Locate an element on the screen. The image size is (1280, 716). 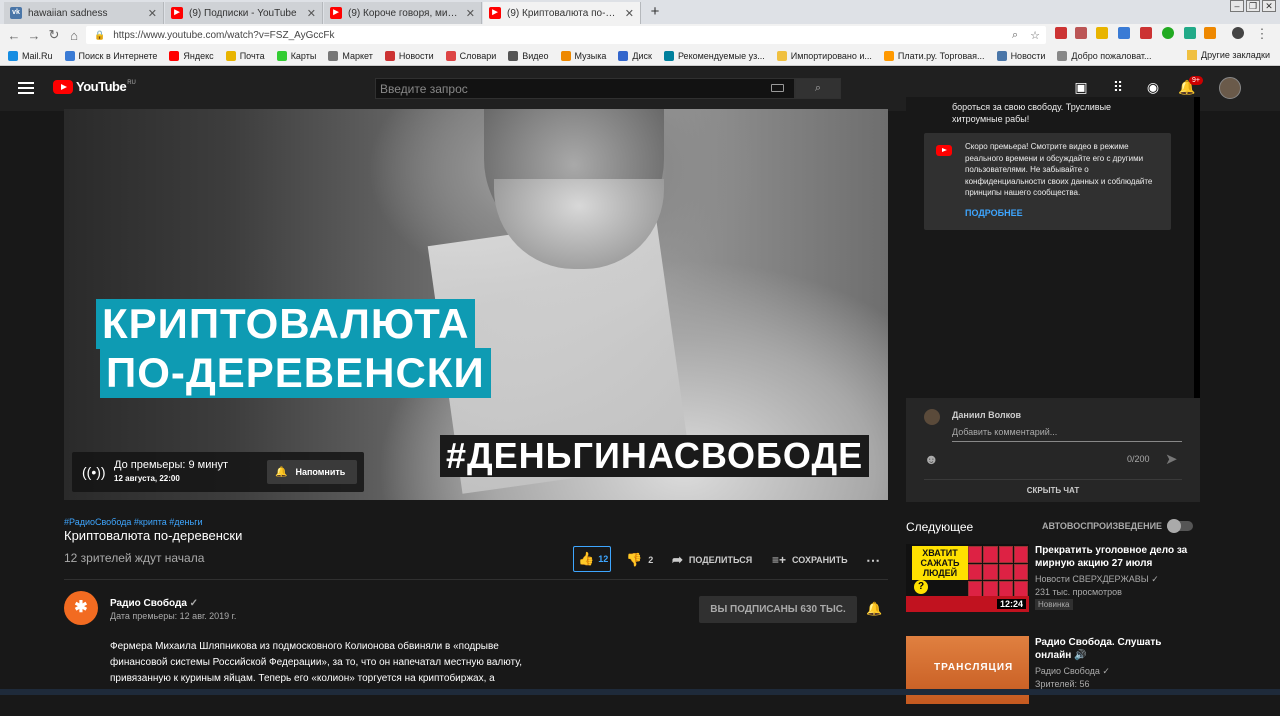
minimize-icon: – is located at coordinates (1237, 6).